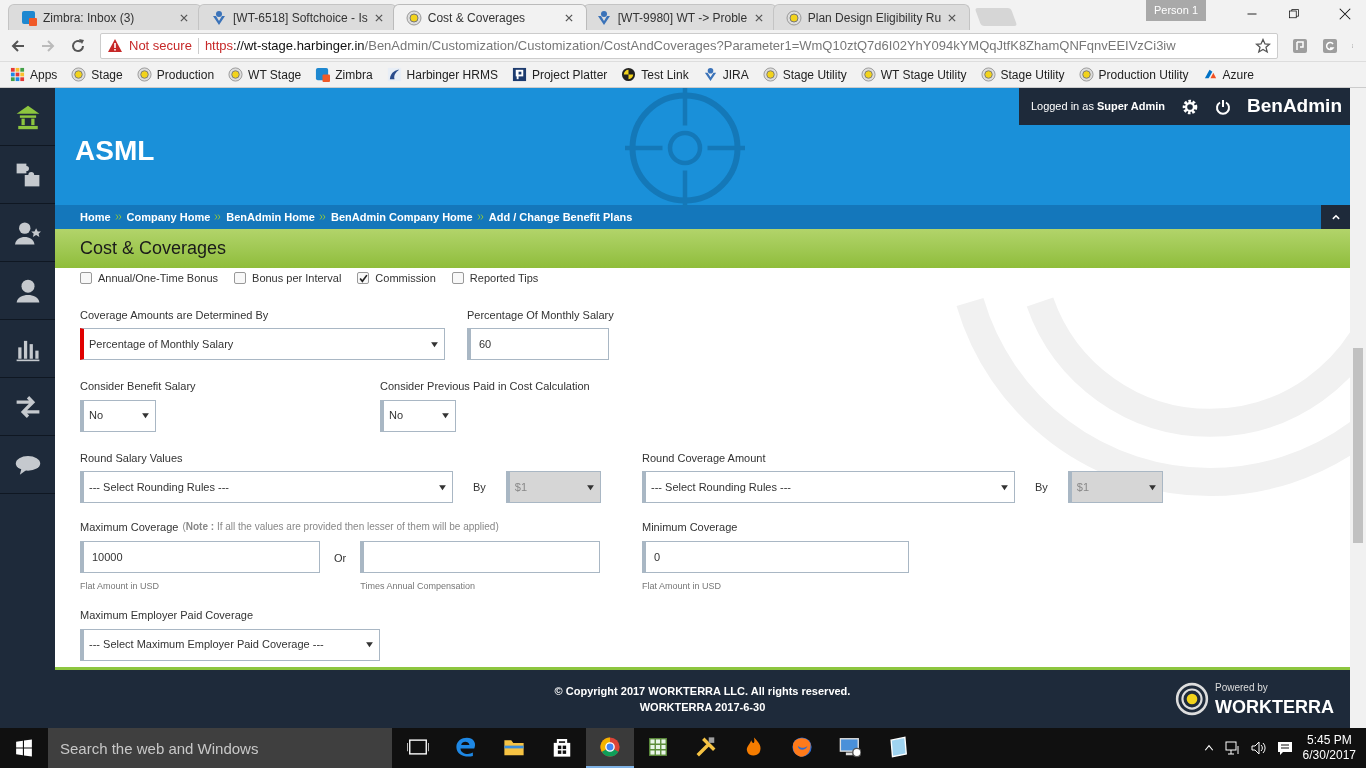 This screenshot has height=768, width=1366. I want to click on windows-logo-icon, so click(24, 748).